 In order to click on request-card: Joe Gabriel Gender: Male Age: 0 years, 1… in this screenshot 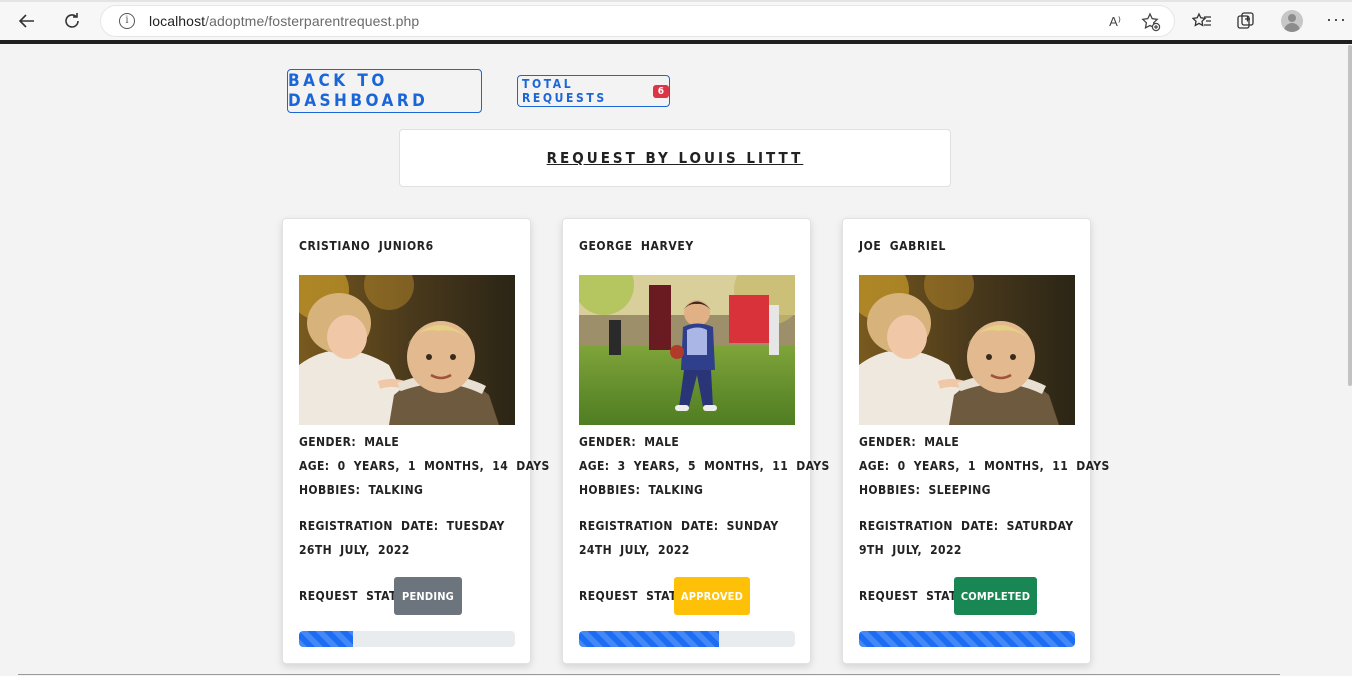, I will do `click(975, 441)`.